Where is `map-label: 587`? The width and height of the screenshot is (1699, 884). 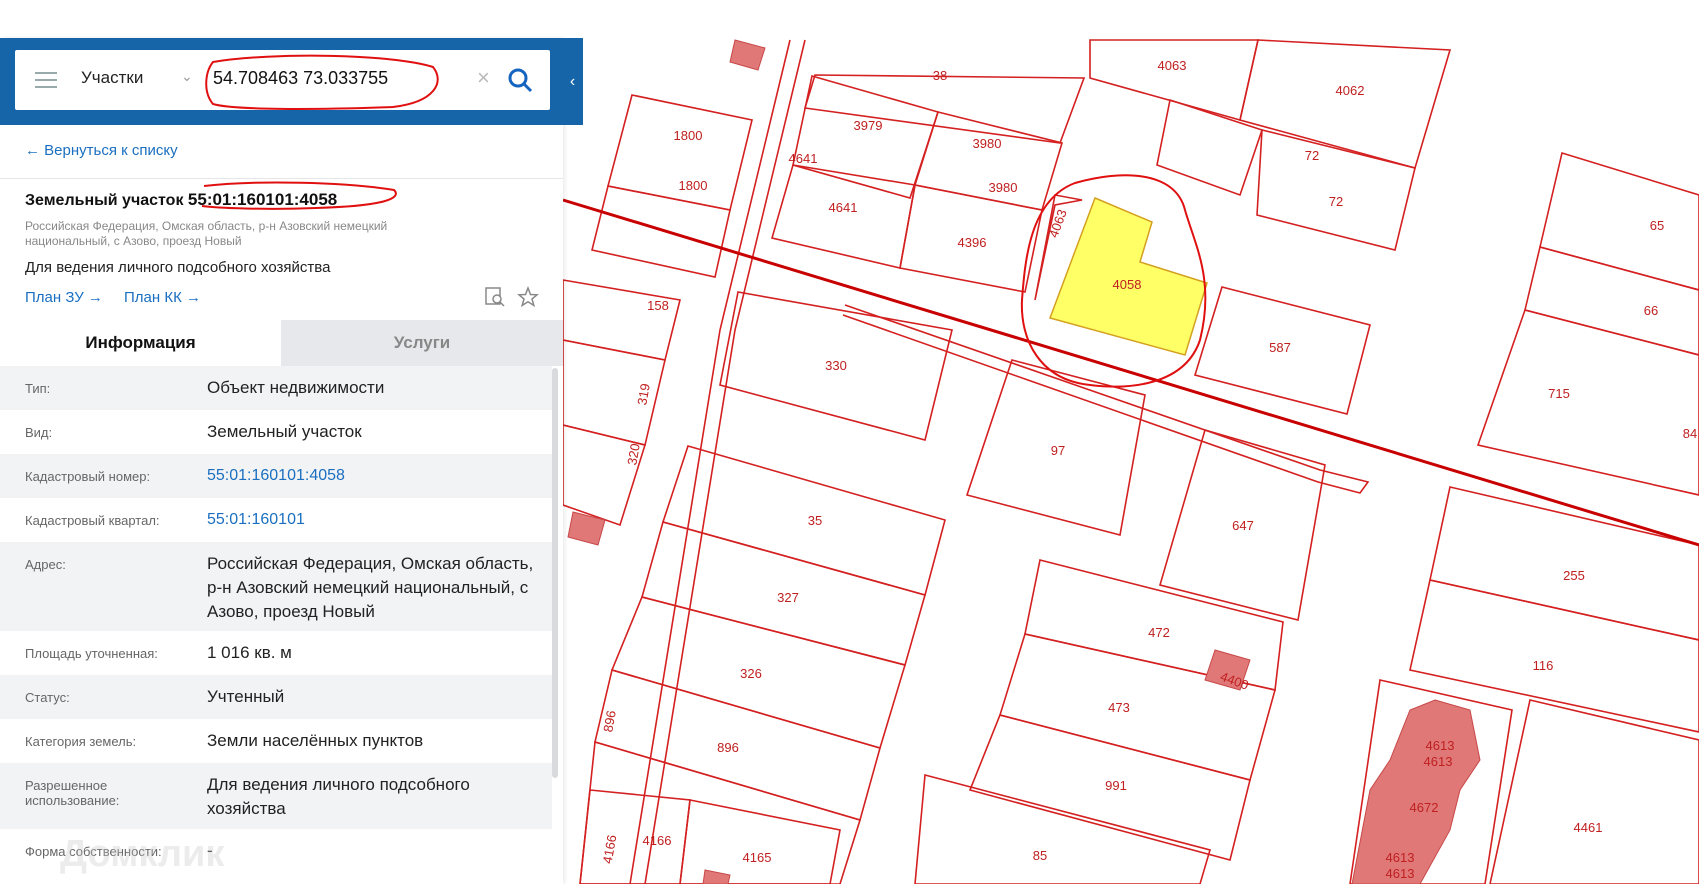
map-label: 587 is located at coordinates (1280, 347).